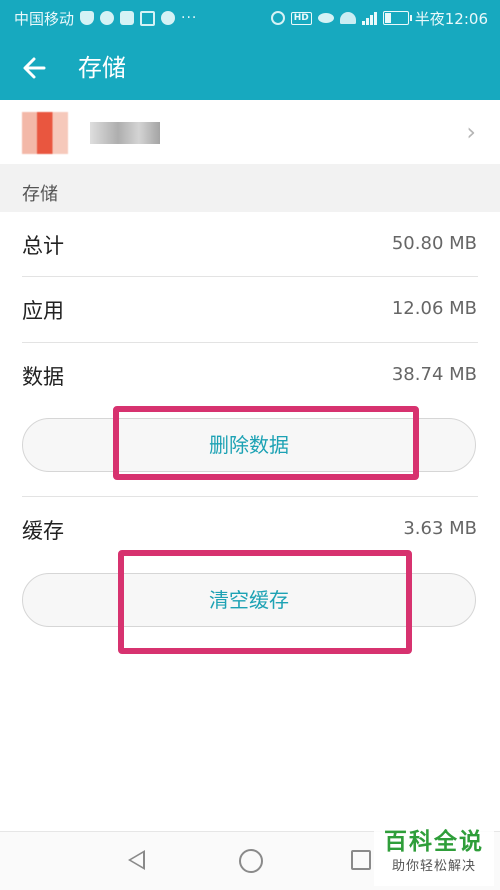 The width and height of the screenshot is (500, 890). What do you see at coordinates (168, 18) in the screenshot?
I see `cat-app-icon` at bounding box center [168, 18].